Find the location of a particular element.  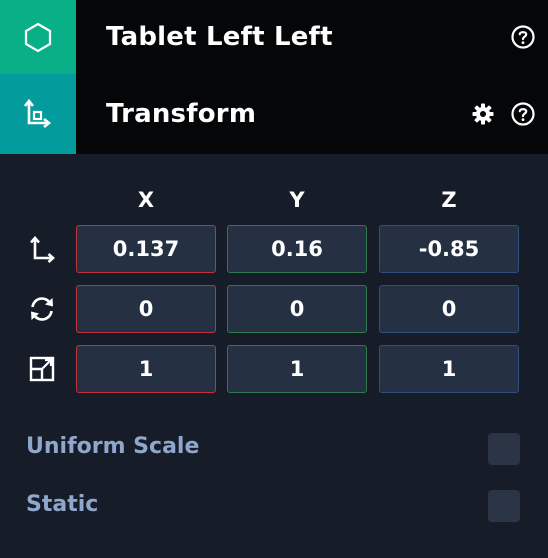

static-label: Static is located at coordinates (62, 504).